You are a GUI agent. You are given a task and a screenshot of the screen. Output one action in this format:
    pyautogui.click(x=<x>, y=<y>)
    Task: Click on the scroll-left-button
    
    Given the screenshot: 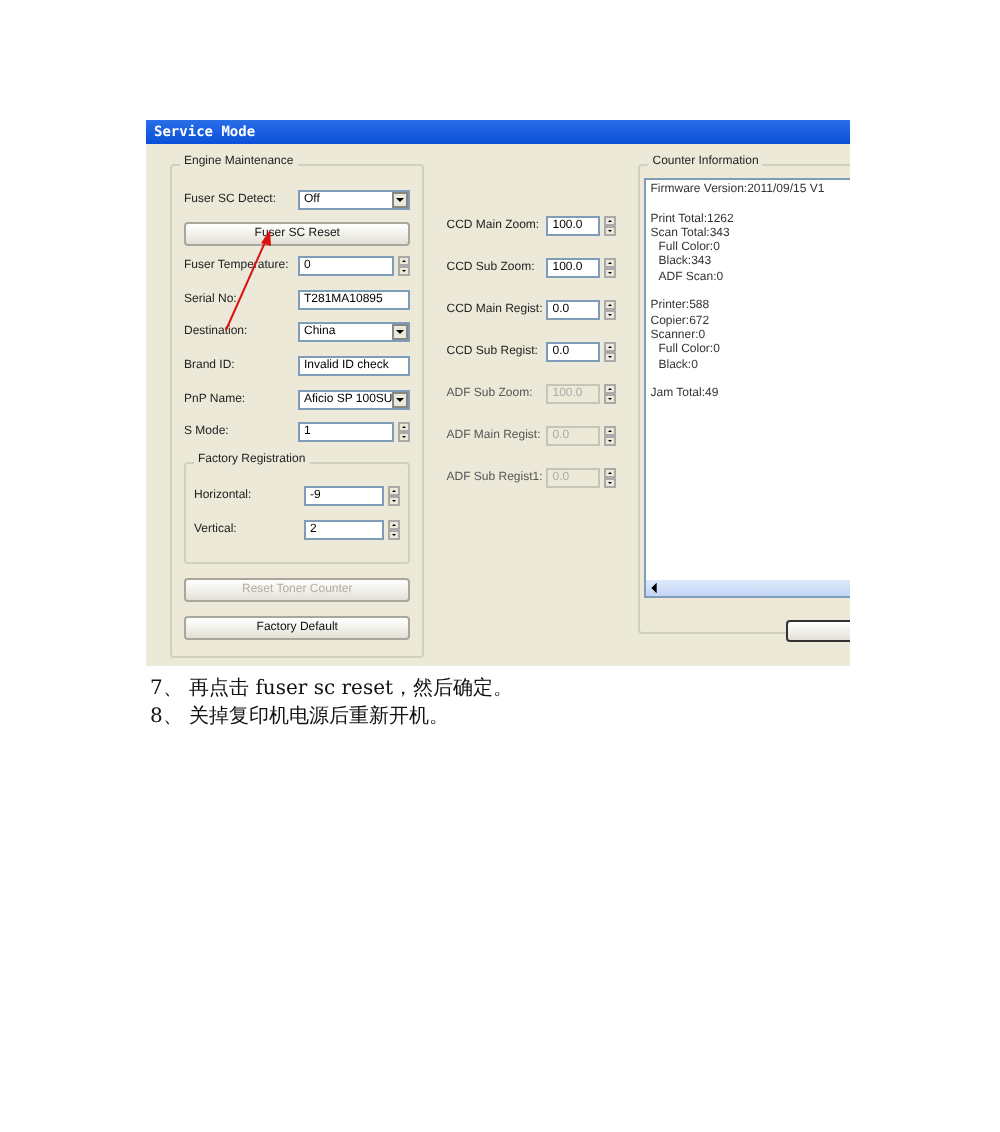 What is the action you would take?
    pyautogui.click(x=654, y=588)
    